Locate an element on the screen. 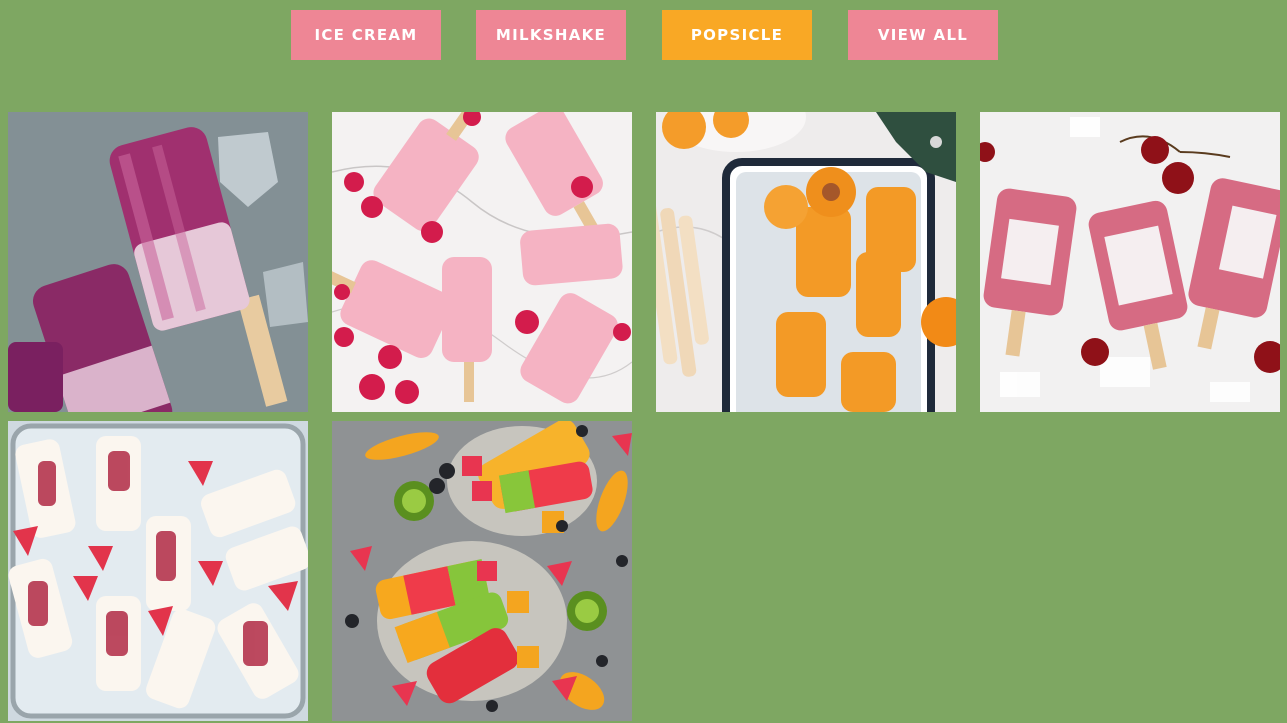 The width and height of the screenshot is (1287, 723). gallery-item-rainbow-popsicles is located at coordinates (482, 571).